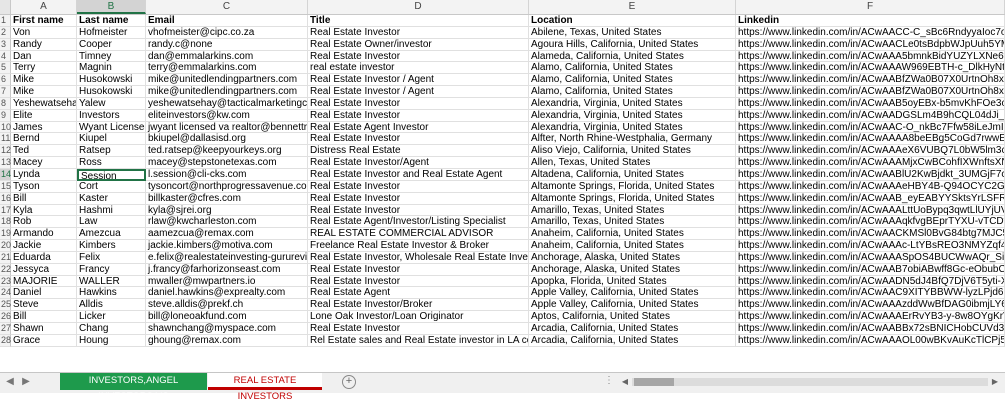 This screenshot has width=1005, height=405. I want to click on row-number: 25, so click(5, 305).